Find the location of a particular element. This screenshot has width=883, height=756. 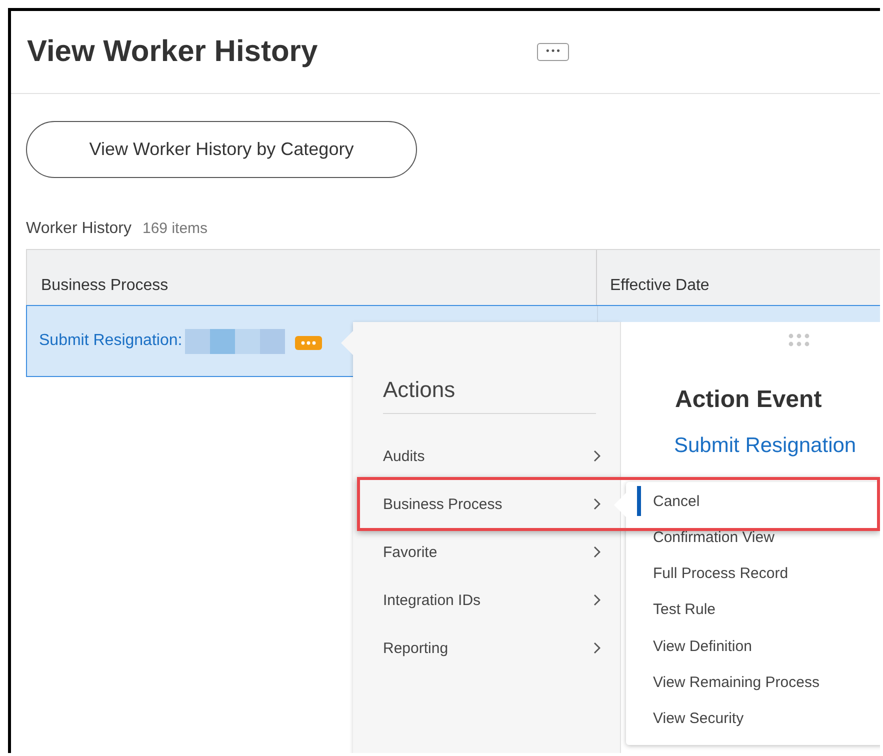

detail-heading: Action Event is located at coordinates (749, 400).